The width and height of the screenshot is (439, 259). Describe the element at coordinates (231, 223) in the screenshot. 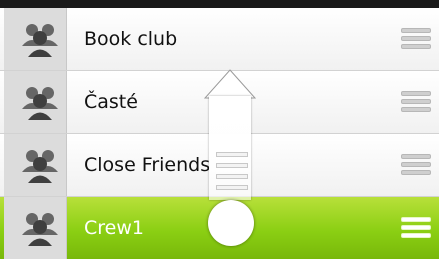

I see `touch-point-indicator` at that location.